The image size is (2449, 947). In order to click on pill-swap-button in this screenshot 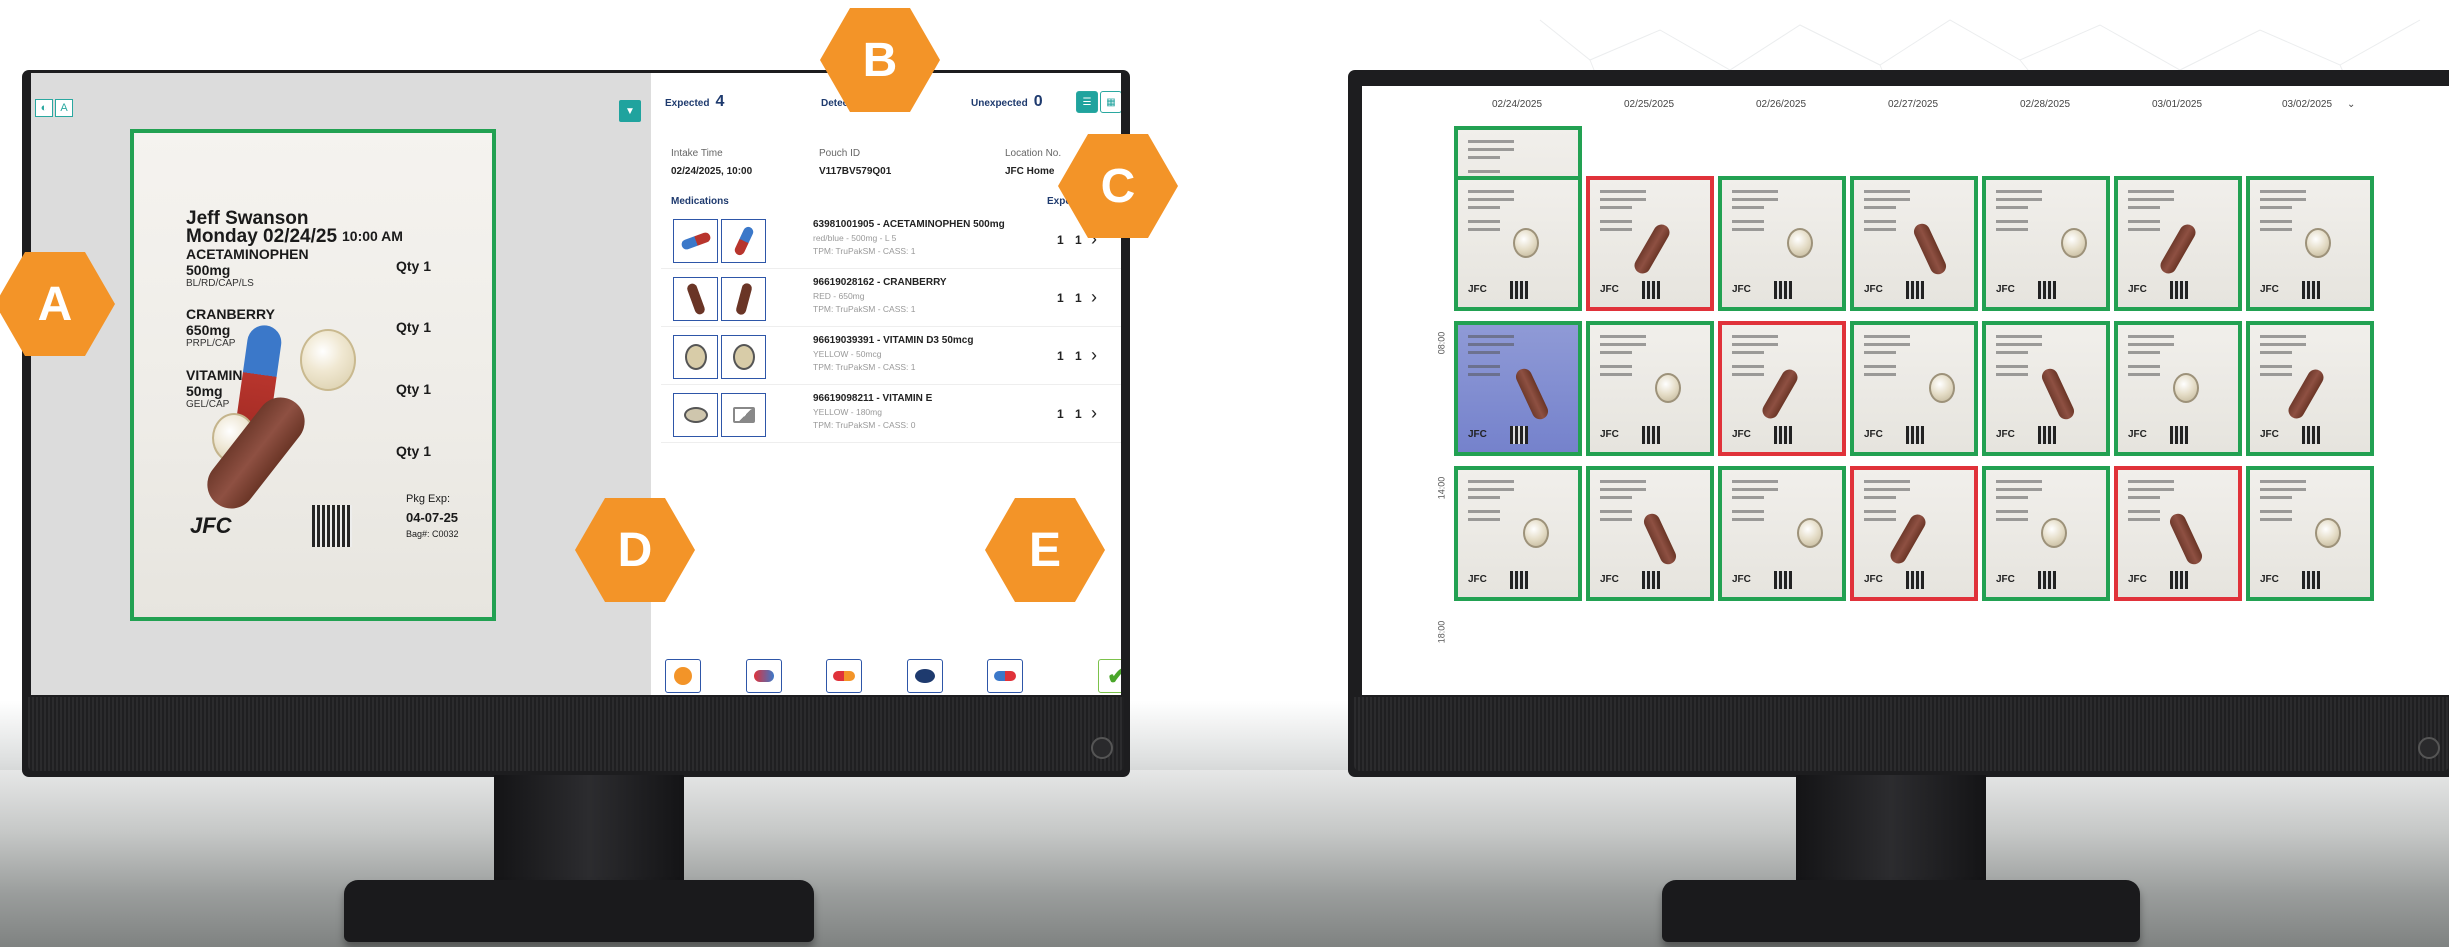, I will do `click(844, 676)`.